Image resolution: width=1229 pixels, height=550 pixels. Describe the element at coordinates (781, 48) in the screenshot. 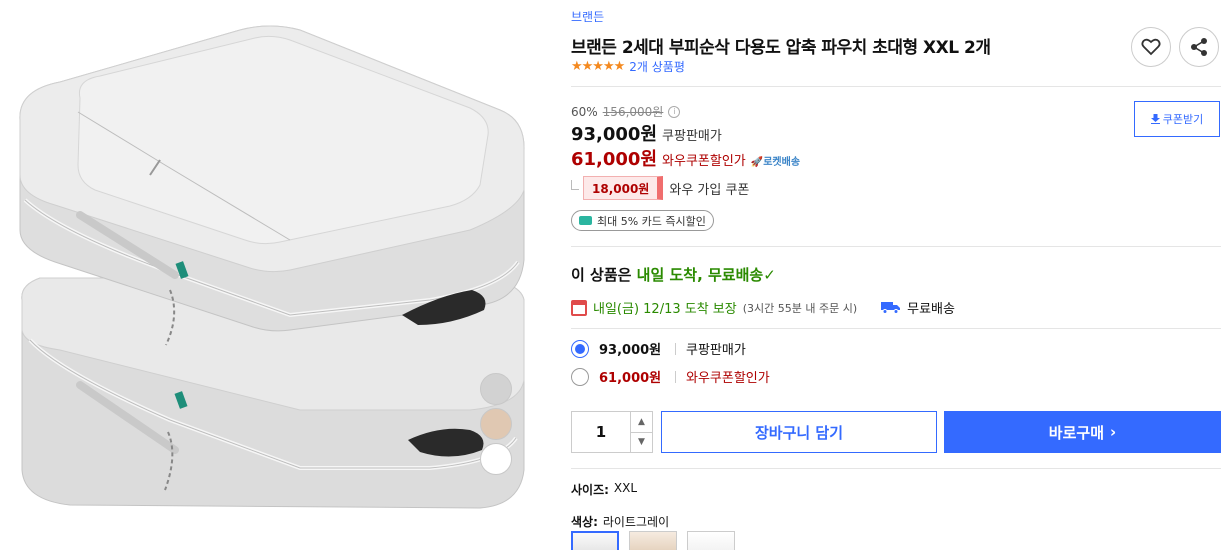

I see `product-title: 브랜든 2세대 부피순삭 다용도 압축 파우치 초대형 XXL 2개` at that location.